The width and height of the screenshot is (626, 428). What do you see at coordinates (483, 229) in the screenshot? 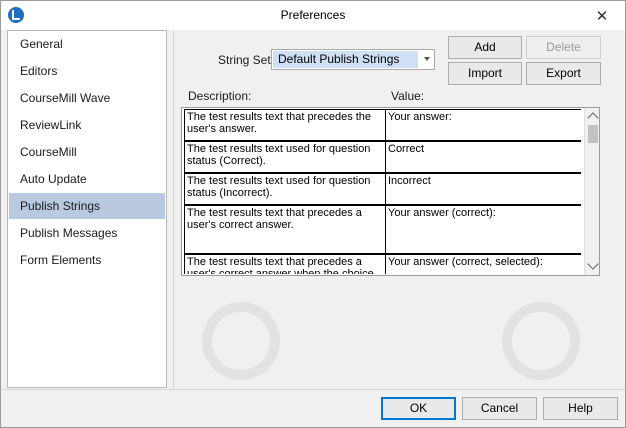
I see `row-value: Your answer (correct):` at bounding box center [483, 229].